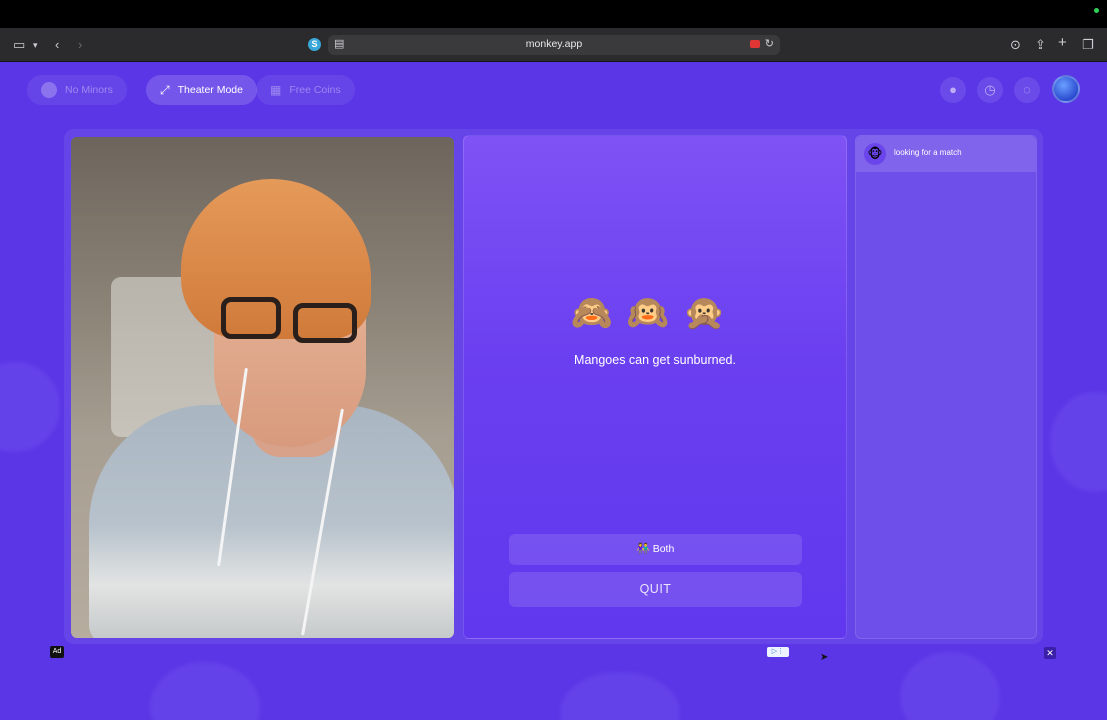  What do you see at coordinates (663, 549) in the screenshot?
I see `gender-both-label: Both` at bounding box center [663, 549].